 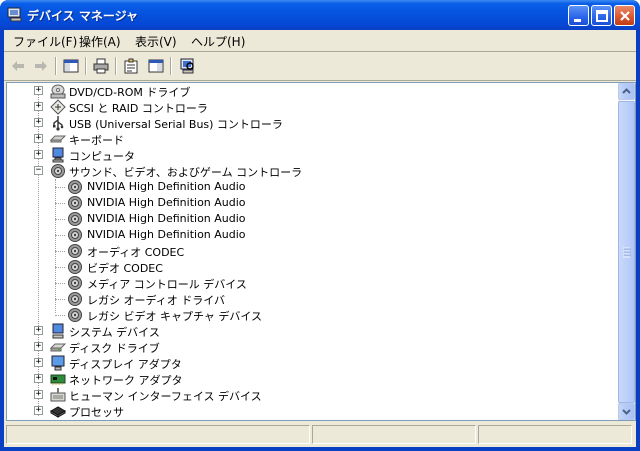 I want to click on tree-item-label: サウンド、ビデオ、およびゲーム コントローラ, so click(x=186, y=172).